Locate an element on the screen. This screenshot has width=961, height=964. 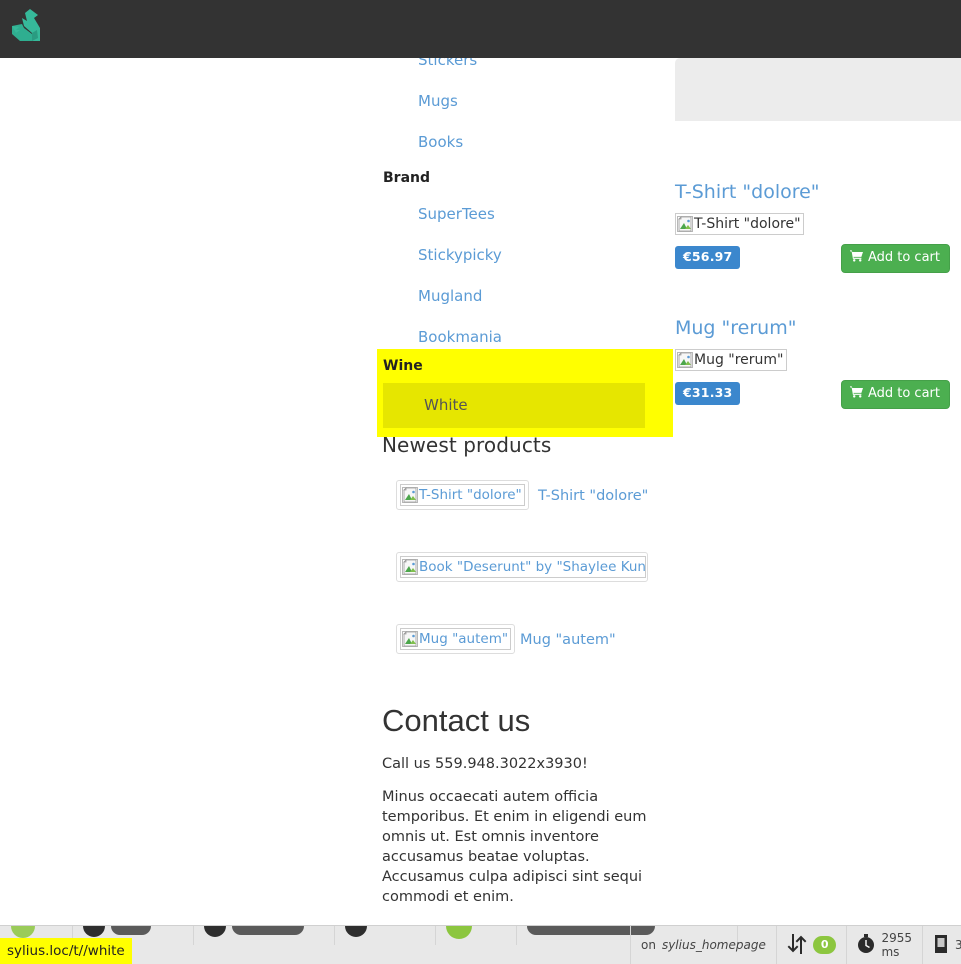
contact-heading: Contact us is located at coordinates (456, 720).